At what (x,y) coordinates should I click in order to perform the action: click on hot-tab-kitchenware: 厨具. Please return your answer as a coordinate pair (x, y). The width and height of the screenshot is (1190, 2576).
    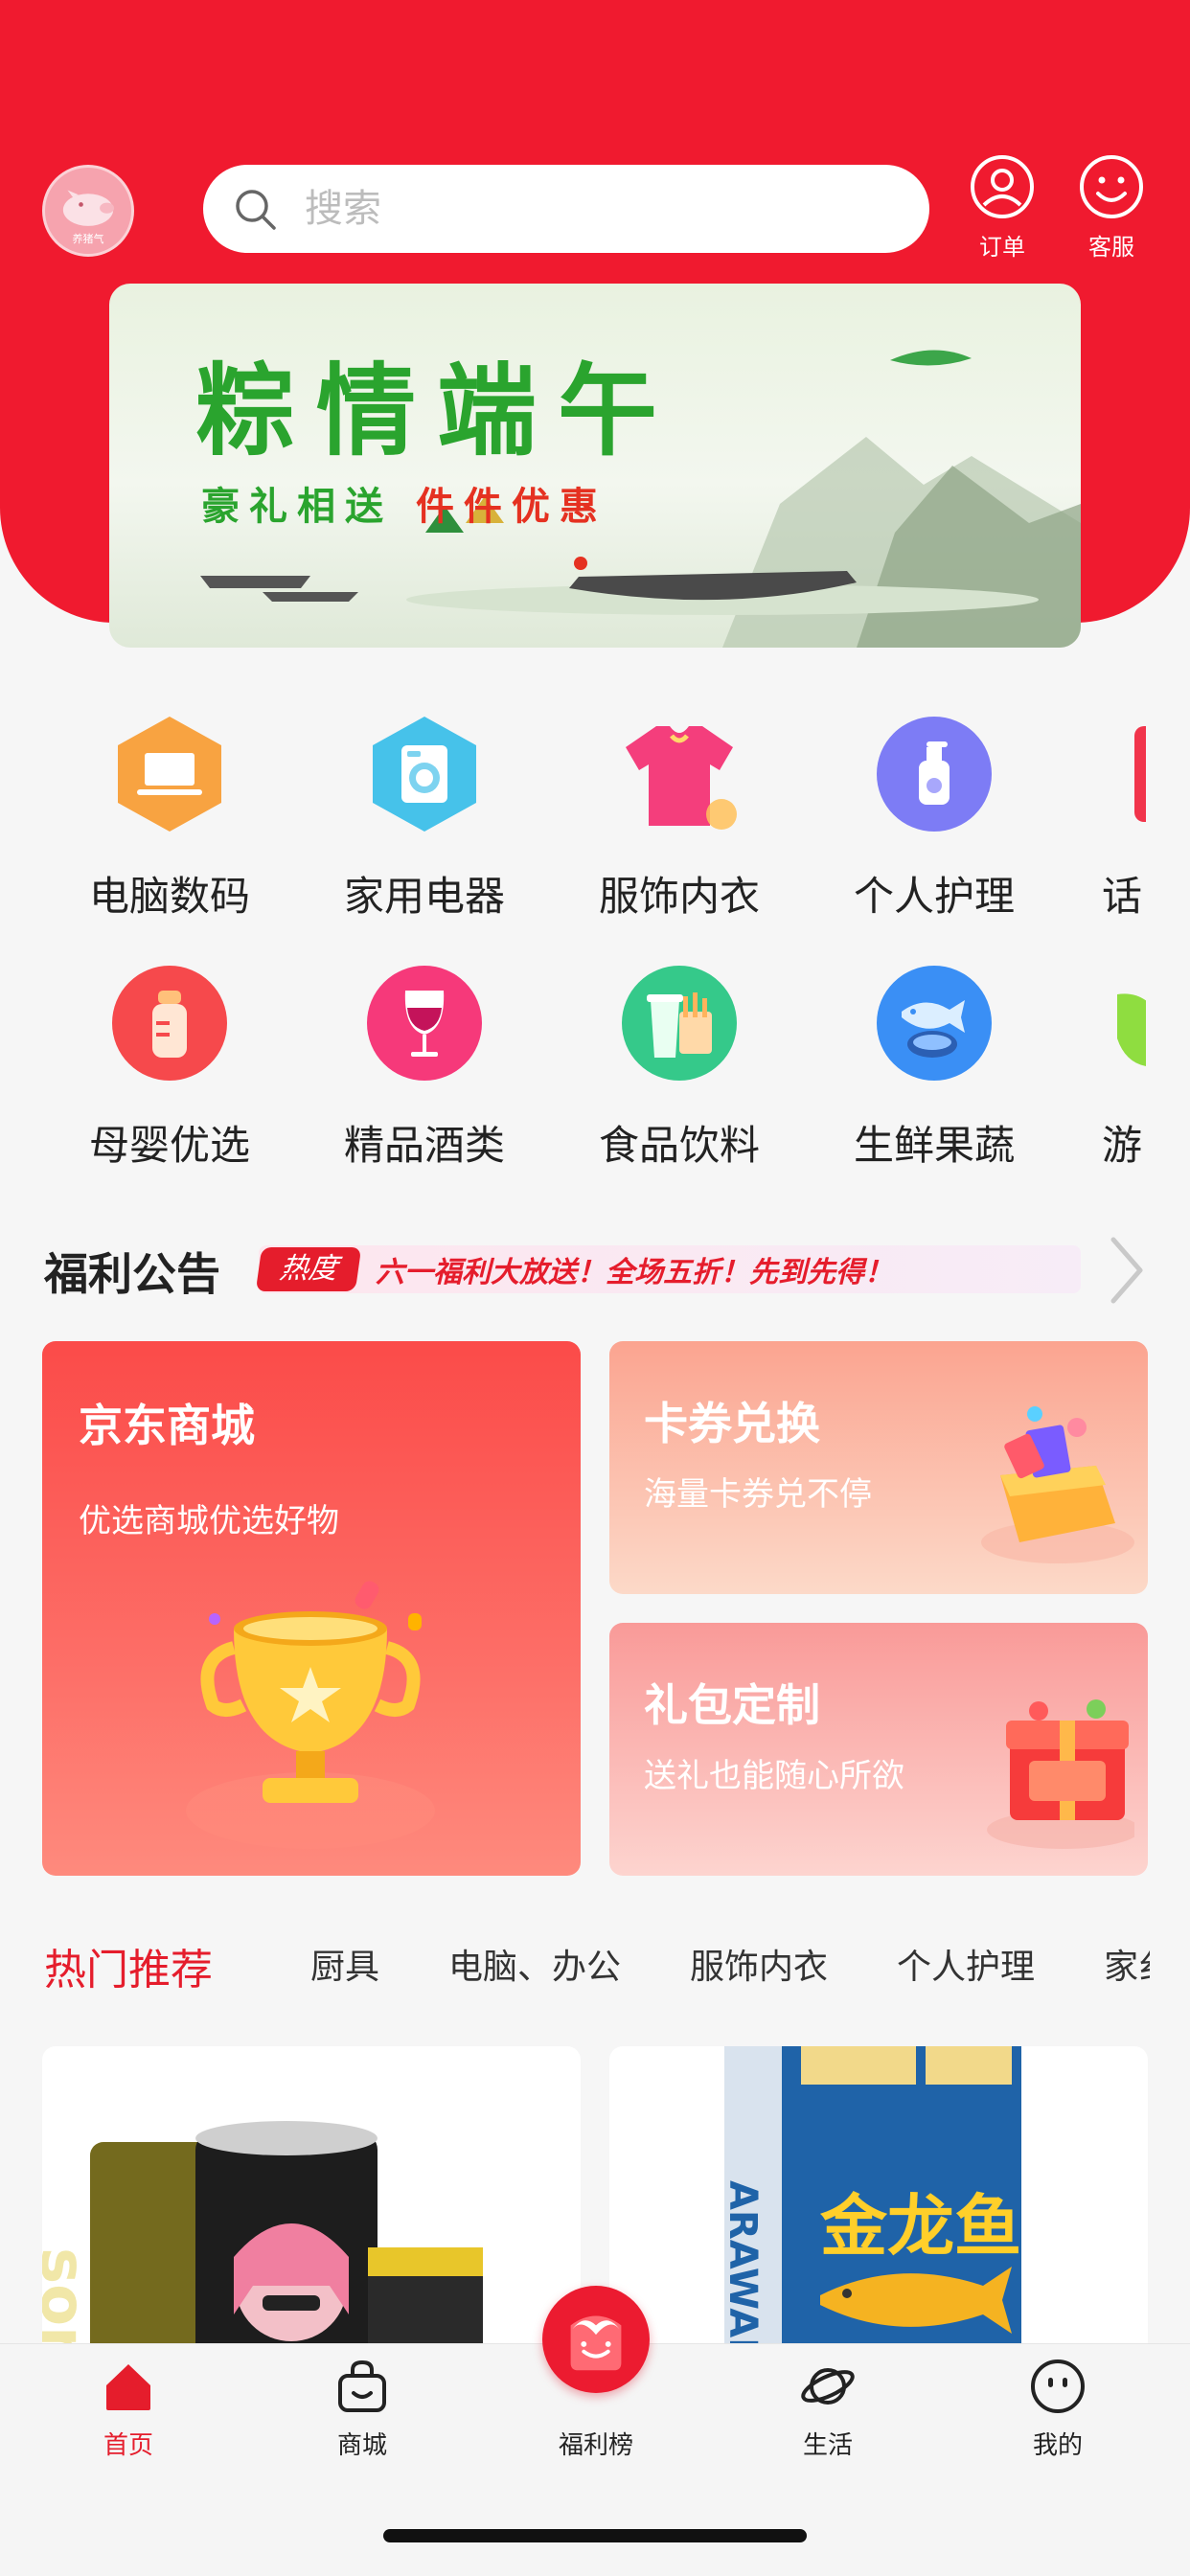
    Looking at the image, I should click on (344, 1964).